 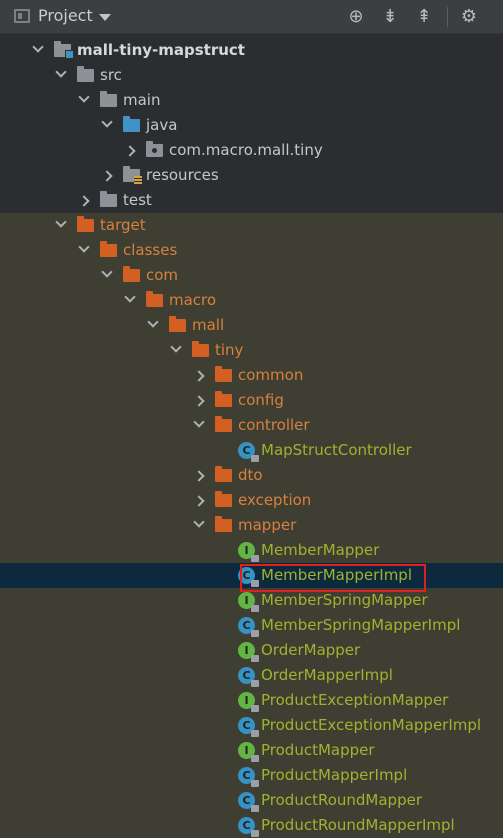 What do you see at coordinates (251, 75) in the screenshot?
I see `tree-row-src: src` at bounding box center [251, 75].